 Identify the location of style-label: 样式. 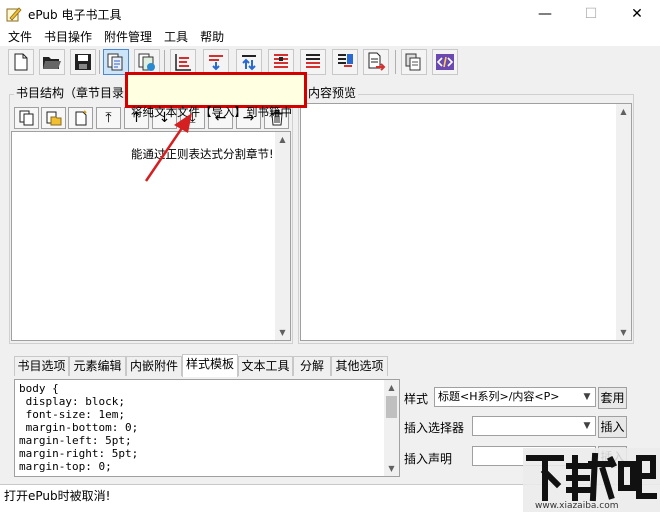
(416, 399).